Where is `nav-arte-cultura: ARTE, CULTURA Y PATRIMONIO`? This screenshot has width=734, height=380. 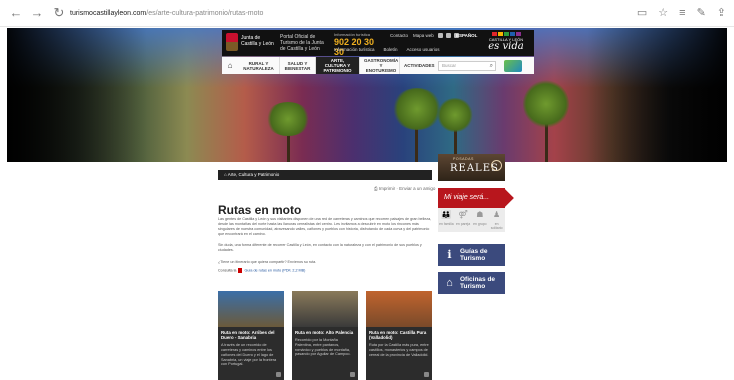
nav-arte-cultura: ARTE, CULTURA Y PATRIMONIO is located at coordinates (338, 65).